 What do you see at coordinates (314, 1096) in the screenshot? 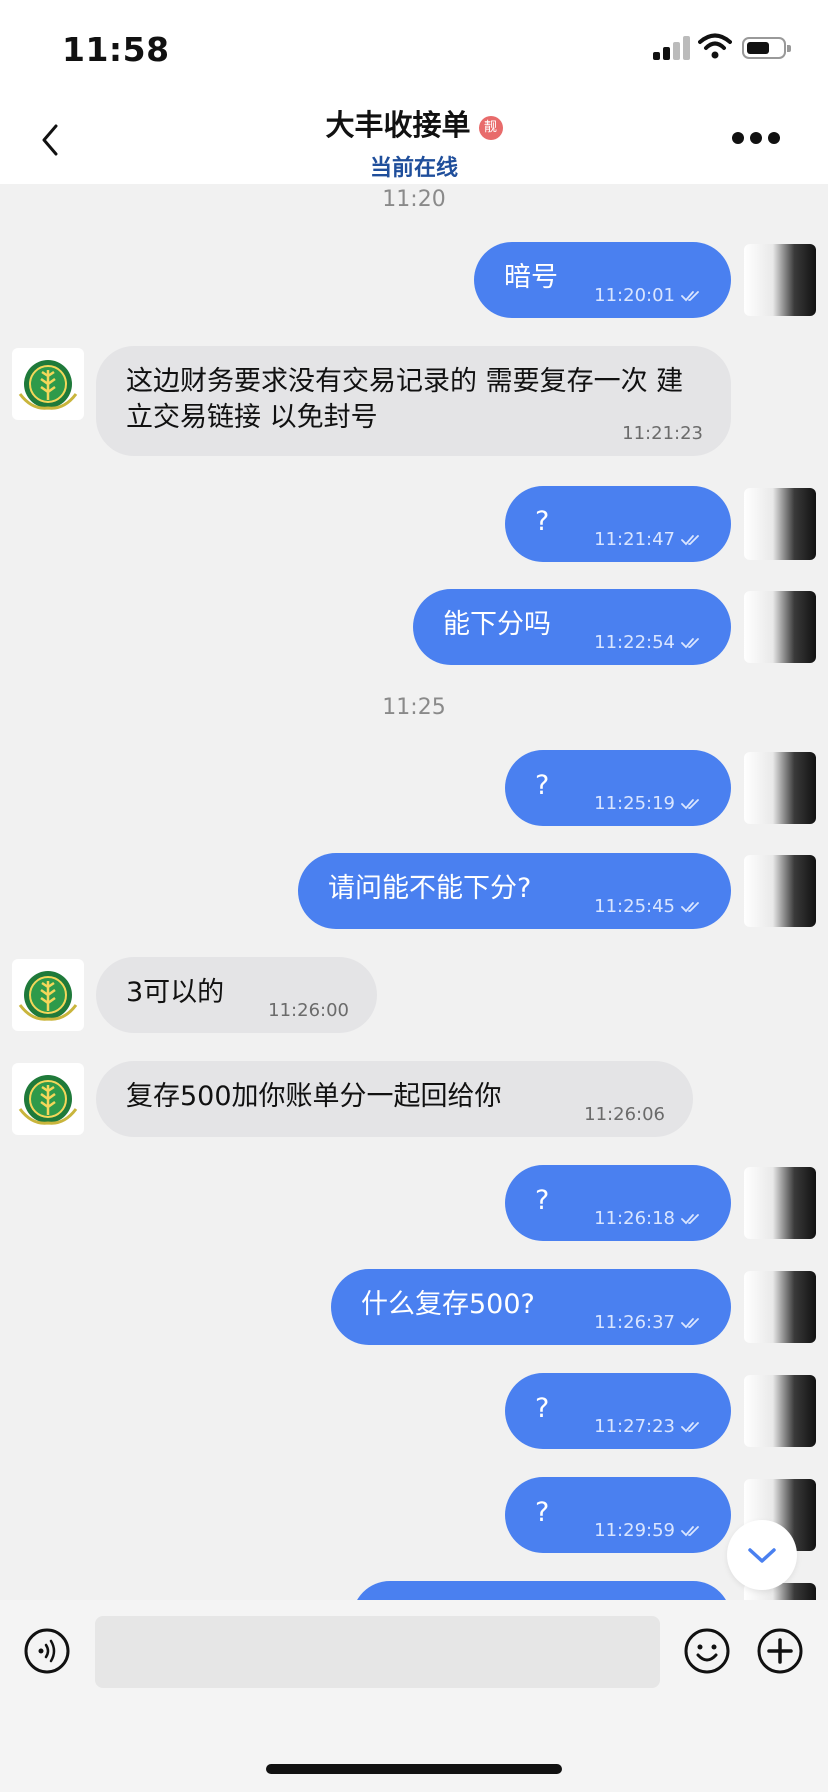
I see `message-text: 复存500加你账单分一起回给你` at bounding box center [314, 1096].